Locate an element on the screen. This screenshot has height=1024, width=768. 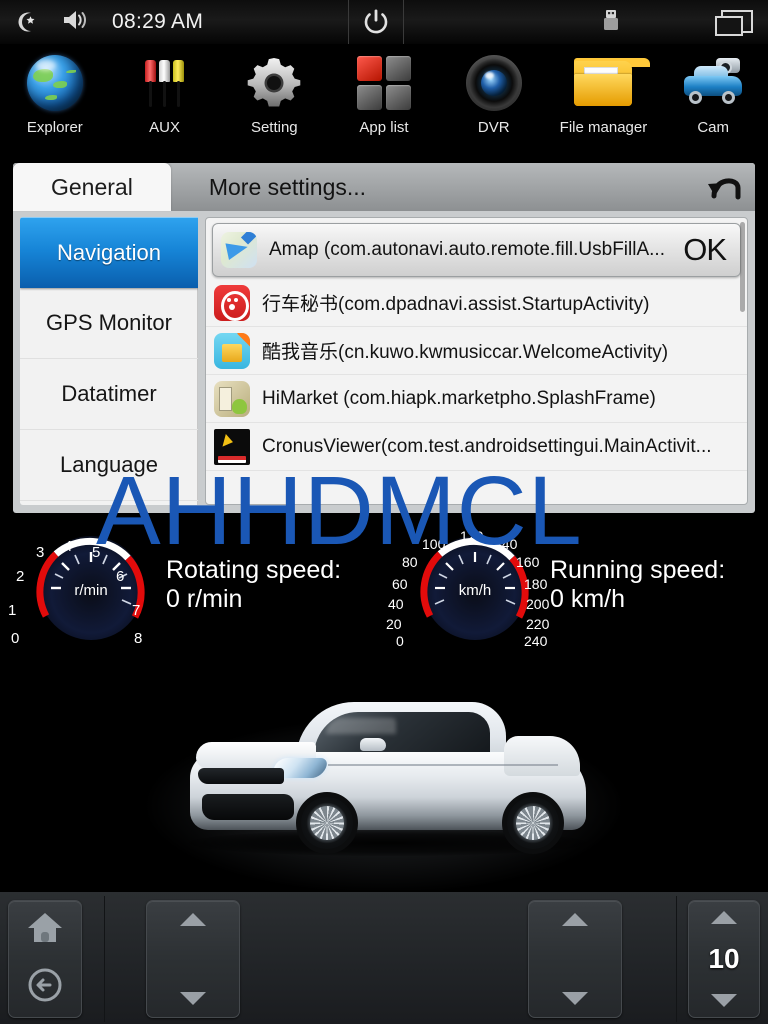
dock-item-cam: Cam is located at coordinates (713, 90).